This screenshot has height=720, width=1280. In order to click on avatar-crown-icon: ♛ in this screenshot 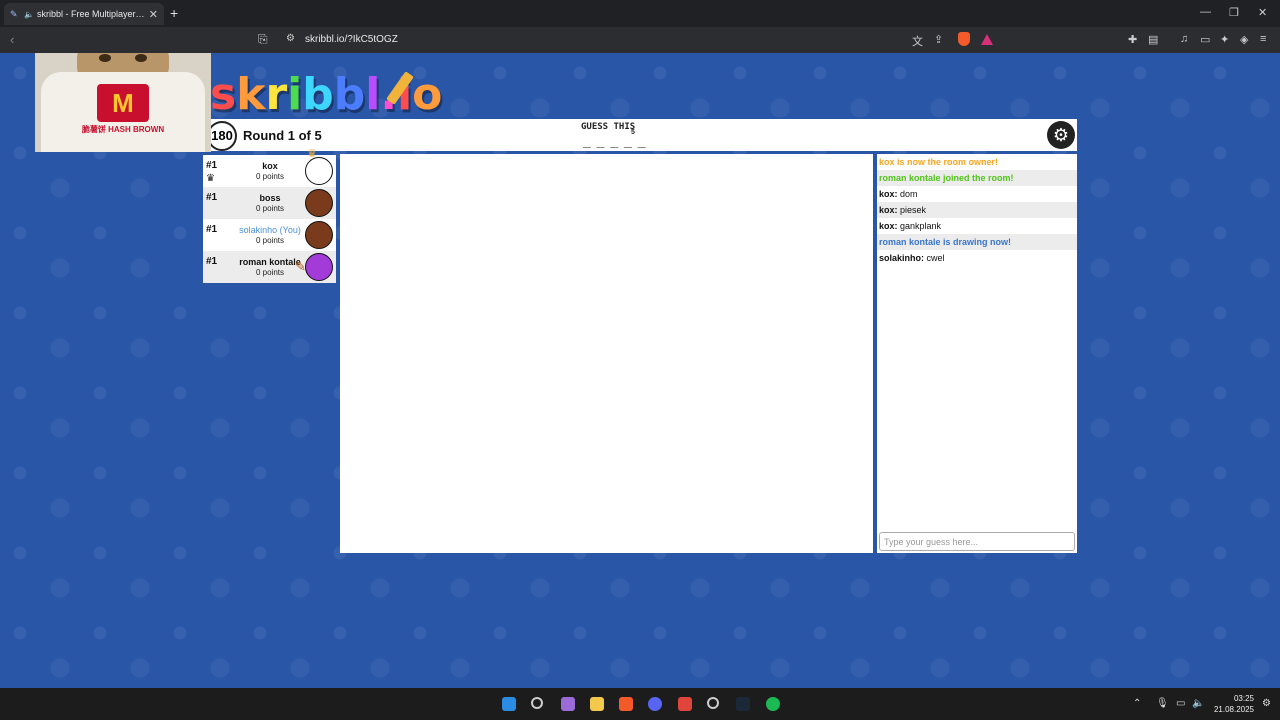, I will do `click(312, 154)`.